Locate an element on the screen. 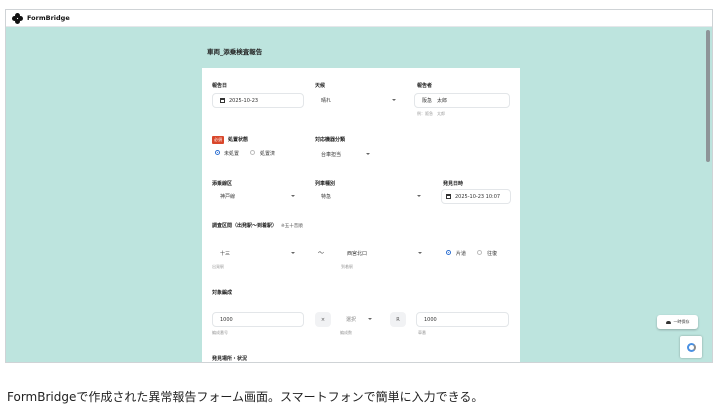 This screenshot has height=416, width=721. handling-label: 処置状態 is located at coordinates (238, 140).